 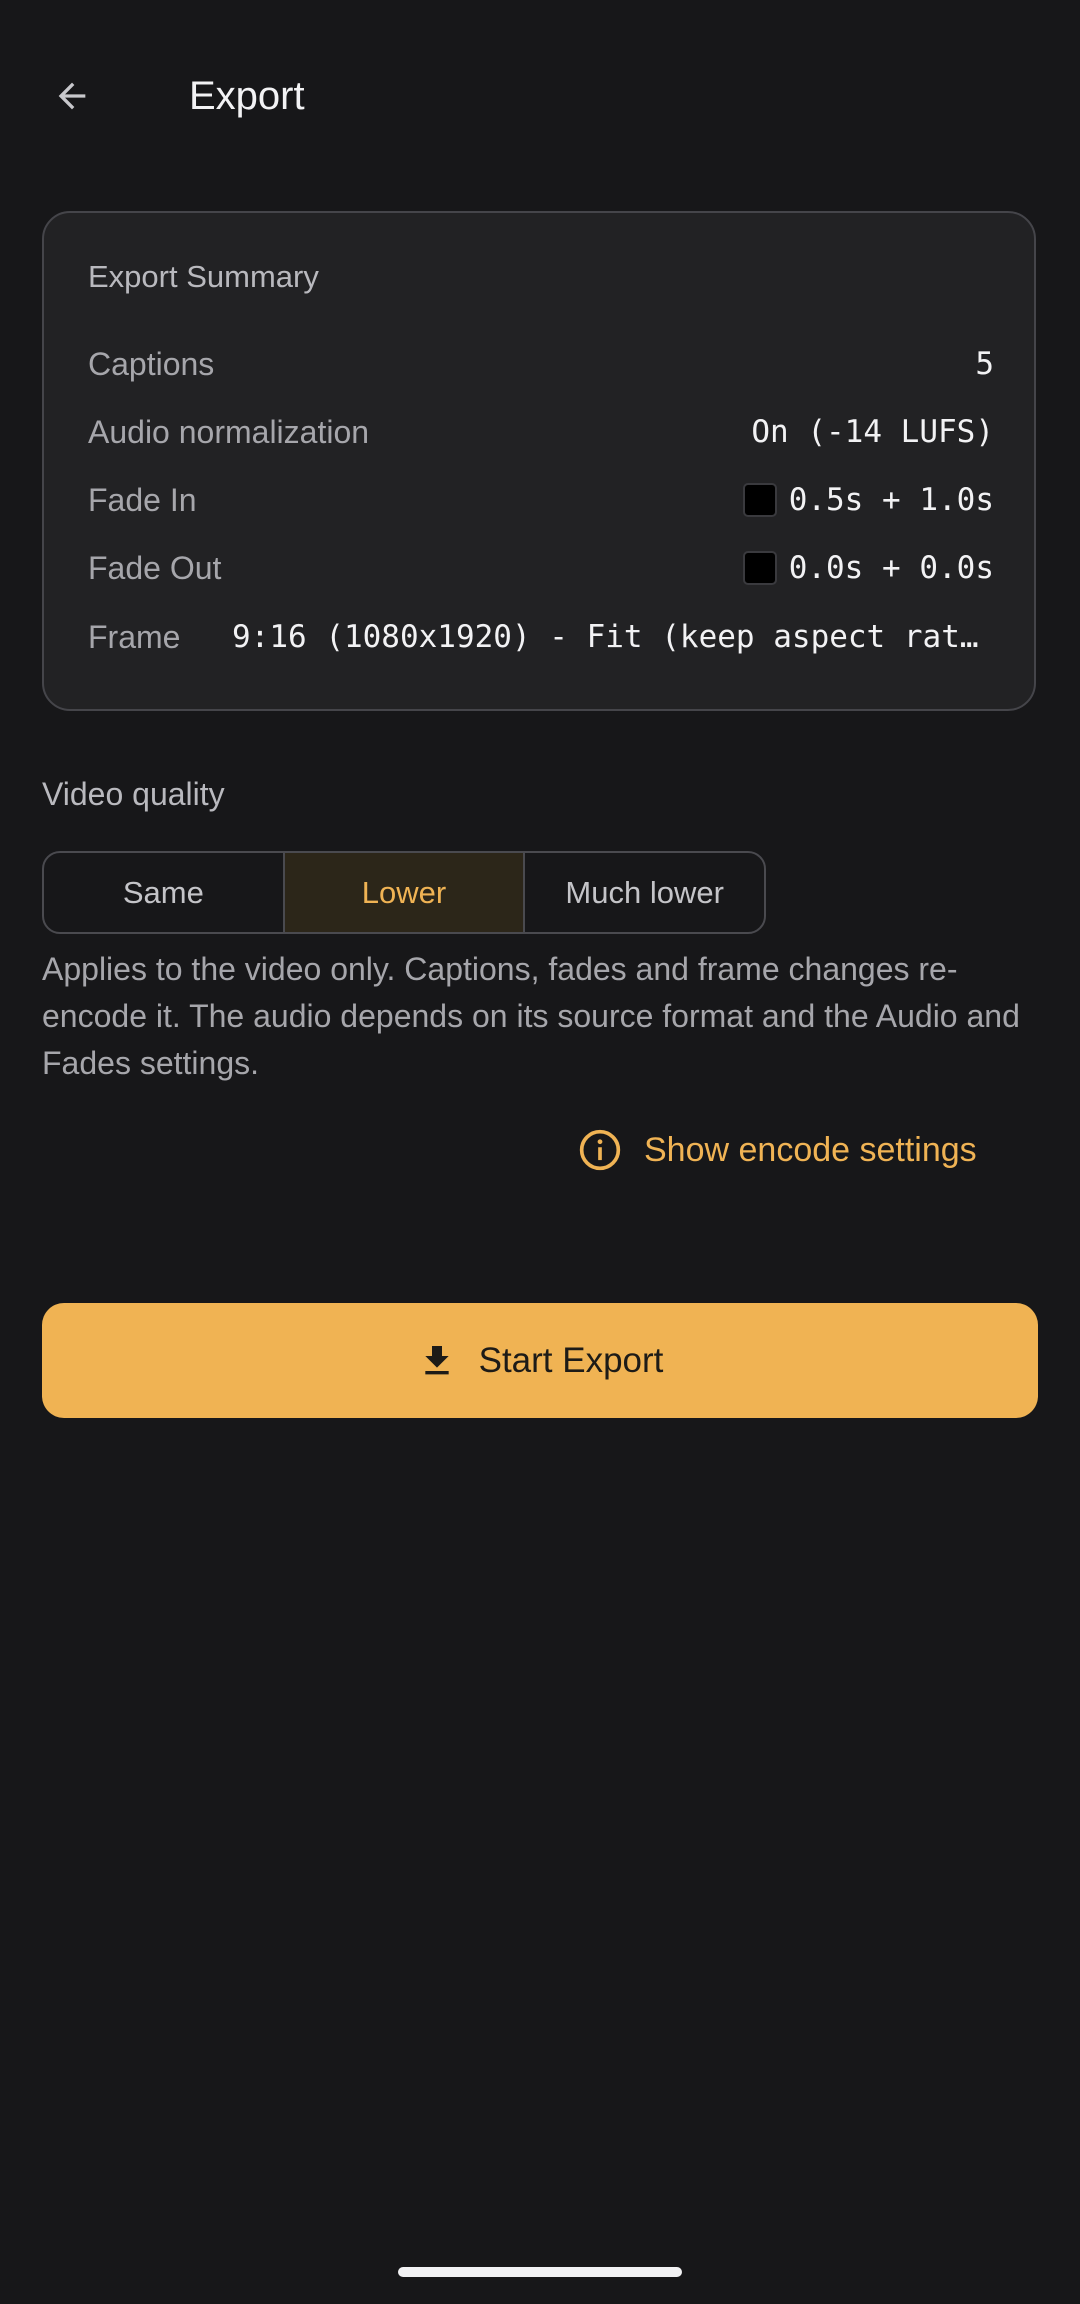 I want to click on row-value: 0.0s + 0.0s, so click(x=891, y=568).